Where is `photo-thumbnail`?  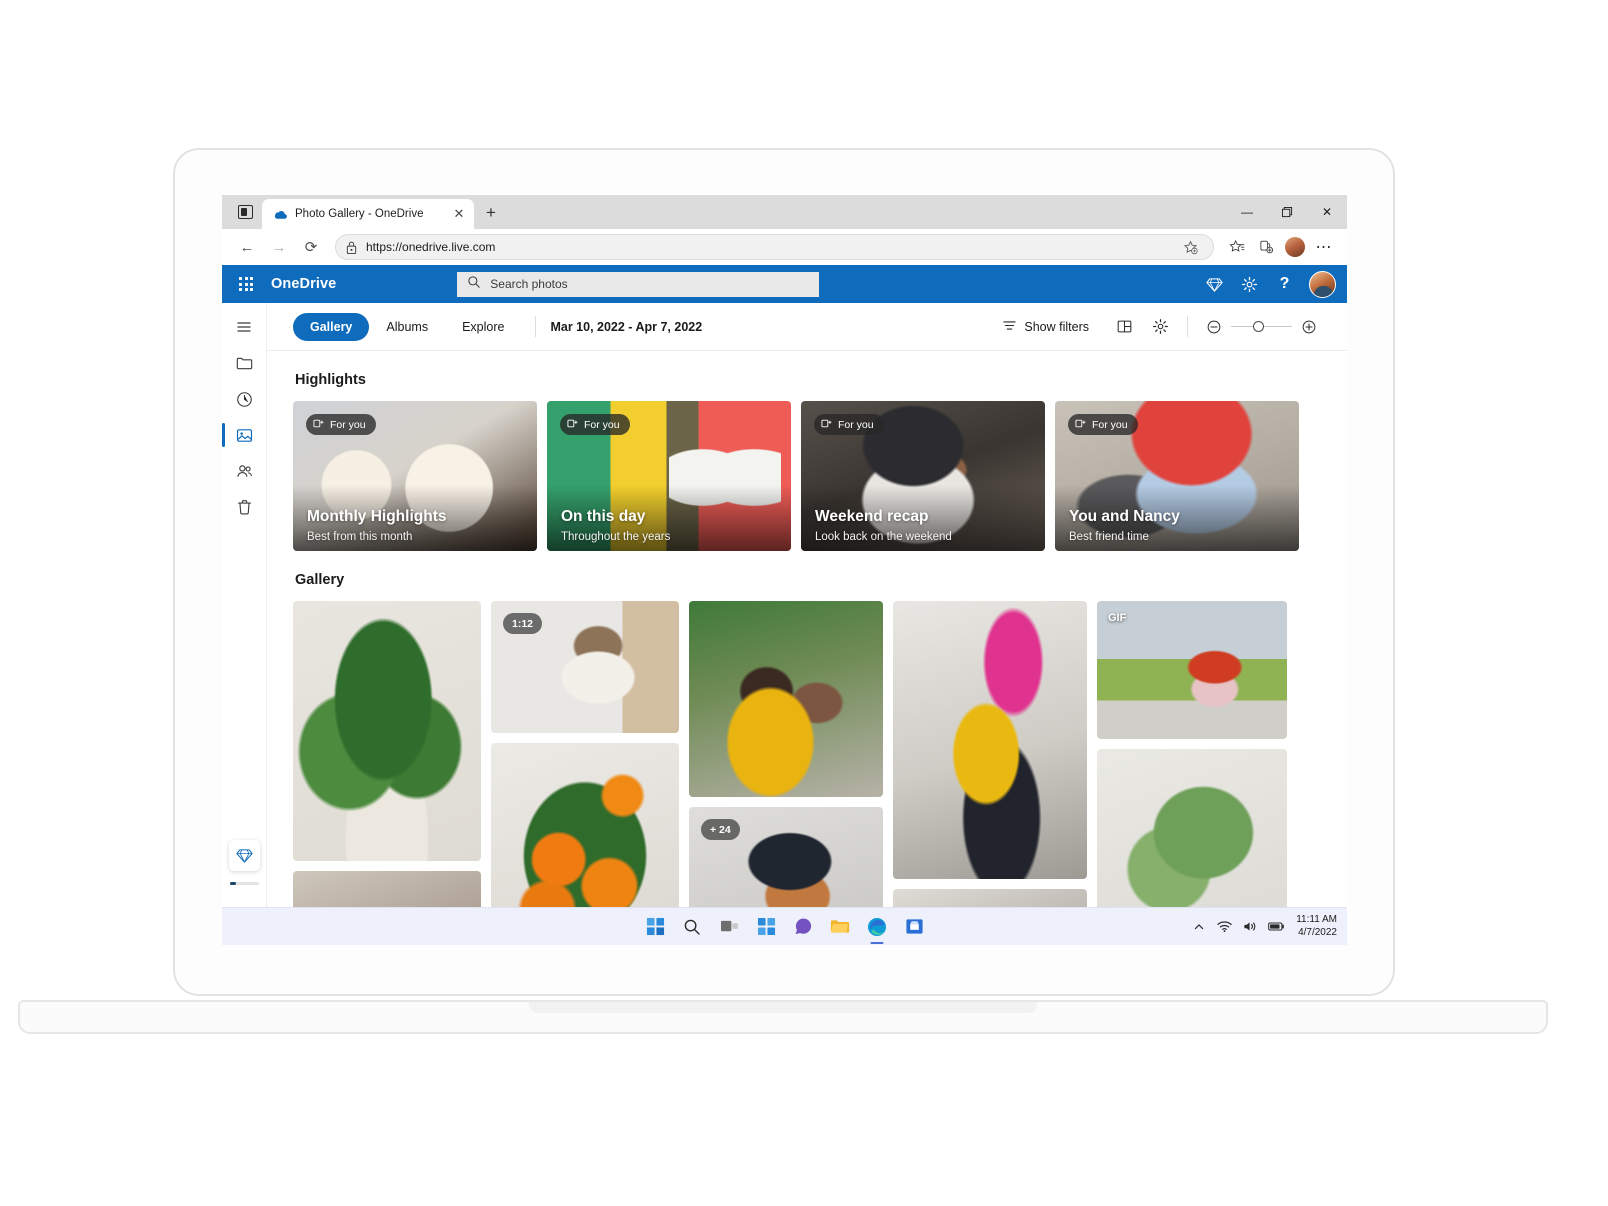
photo-thumbnail is located at coordinates (387, 731).